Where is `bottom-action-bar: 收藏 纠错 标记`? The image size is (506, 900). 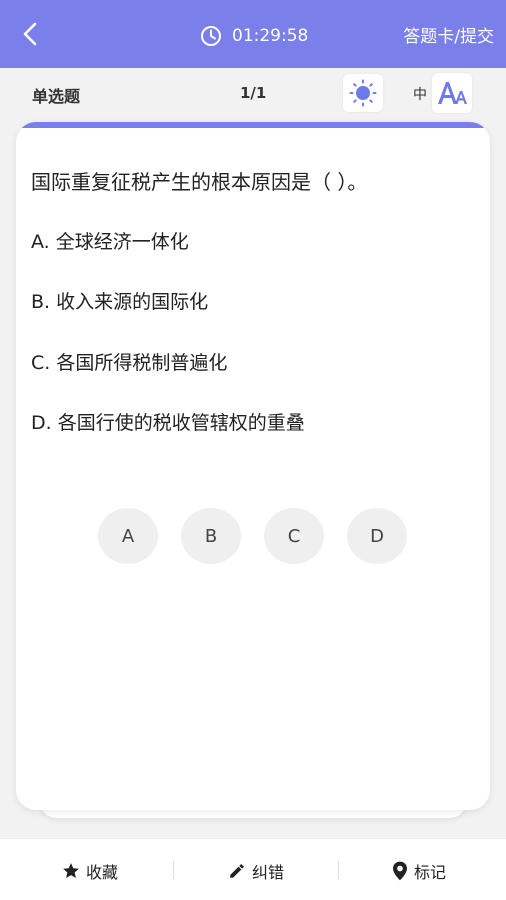 bottom-action-bar: 收藏 纠错 标记 is located at coordinates (253, 869).